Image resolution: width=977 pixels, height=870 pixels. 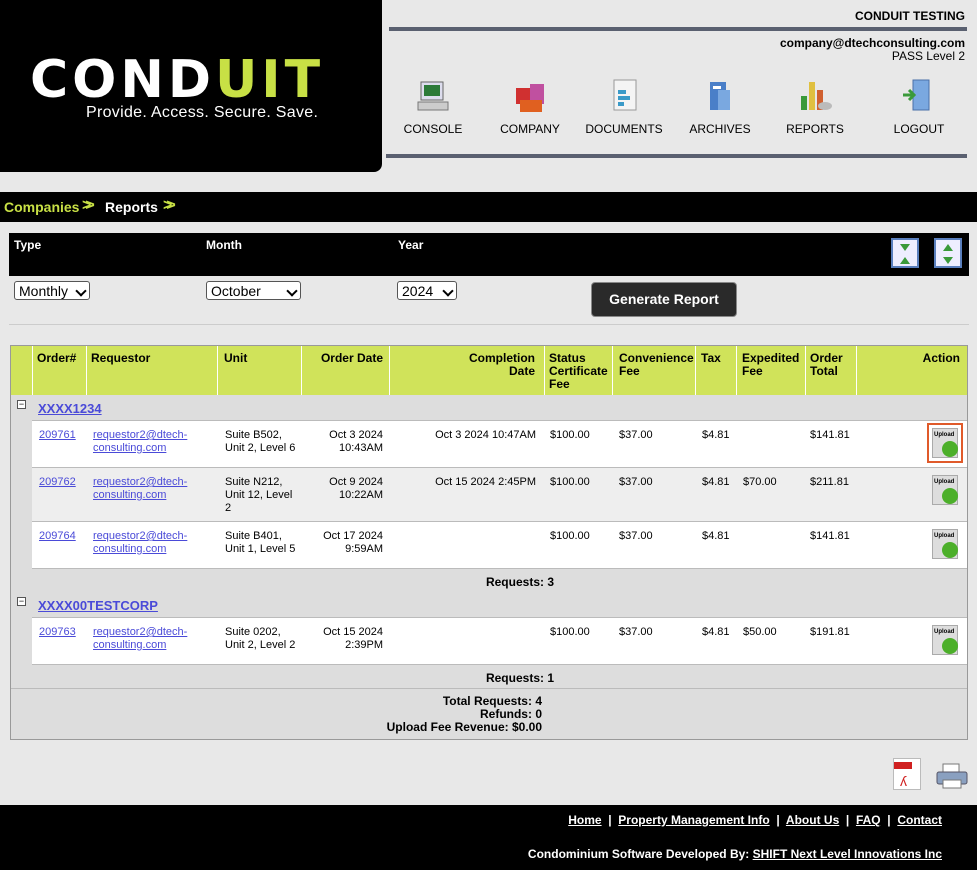 I want to click on nav-logout: LOGOUT, so click(x=919, y=106).